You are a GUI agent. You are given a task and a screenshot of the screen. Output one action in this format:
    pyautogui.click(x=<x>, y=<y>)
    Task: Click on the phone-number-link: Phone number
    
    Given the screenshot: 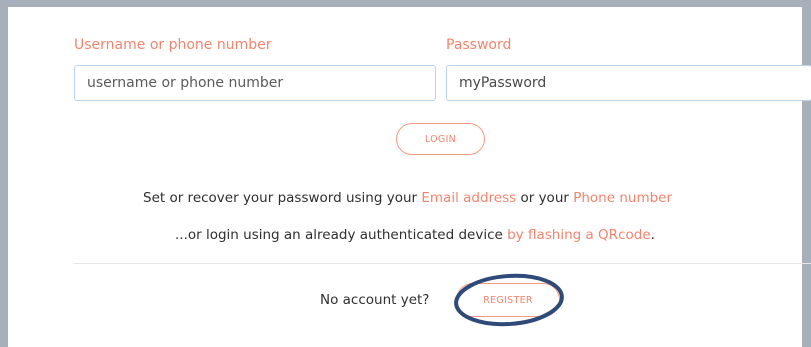 What is the action you would take?
    pyautogui.click(x=622, y=198)
    